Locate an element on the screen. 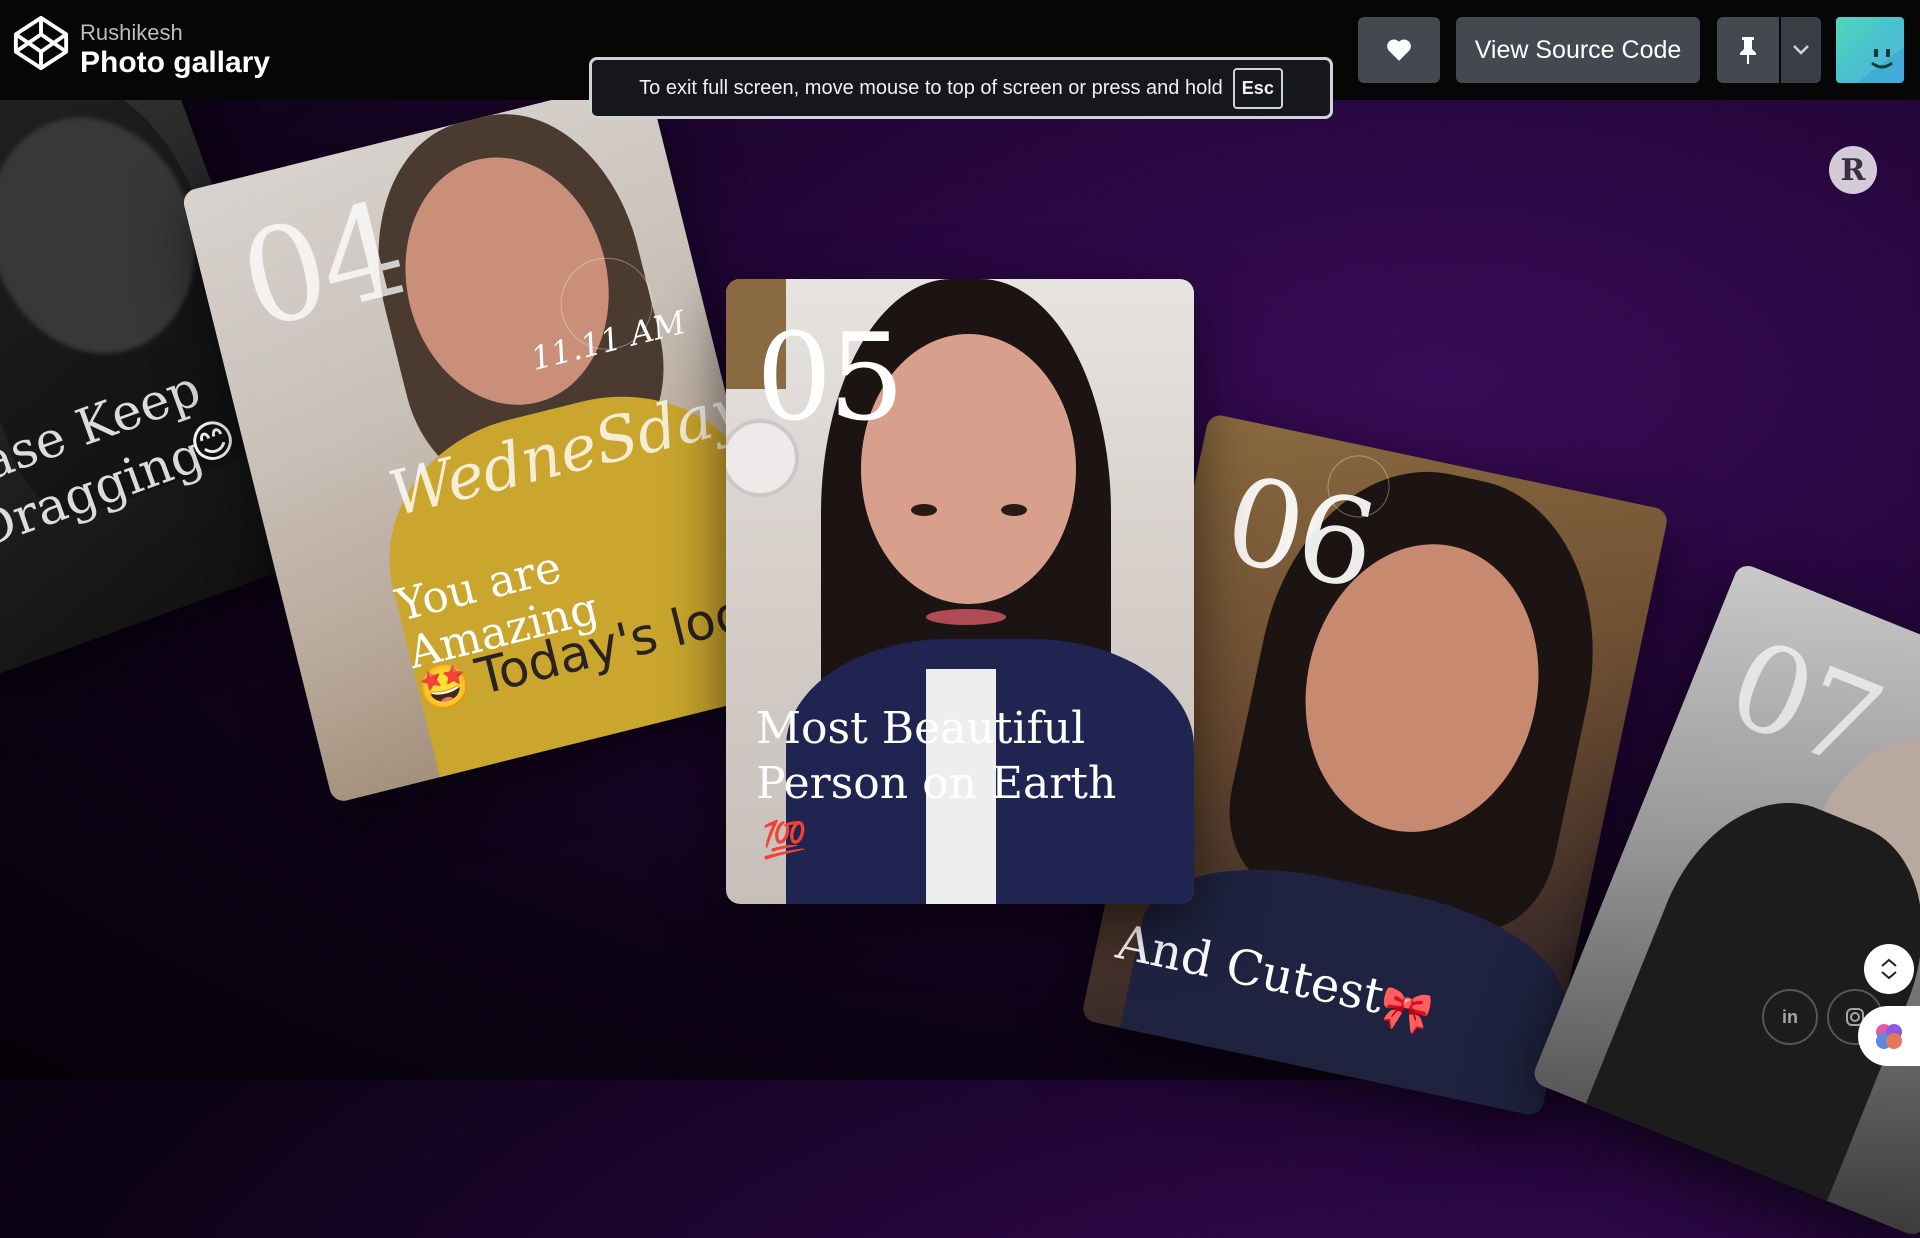 Image resolution: width=1920 pixels, height=1238 pixels. assistant-button is located at coordinates (1889, 1036).